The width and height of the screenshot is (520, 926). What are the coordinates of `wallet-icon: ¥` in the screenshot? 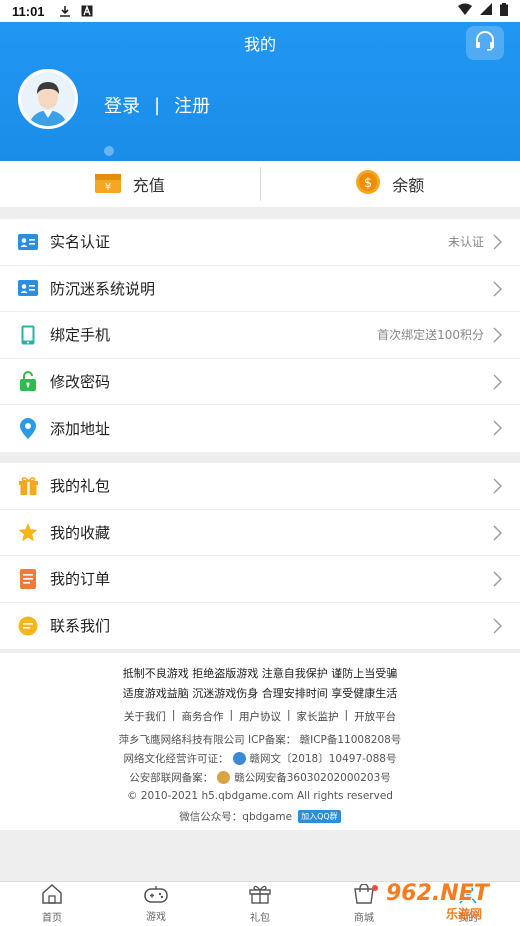 It's located at (107, 184).